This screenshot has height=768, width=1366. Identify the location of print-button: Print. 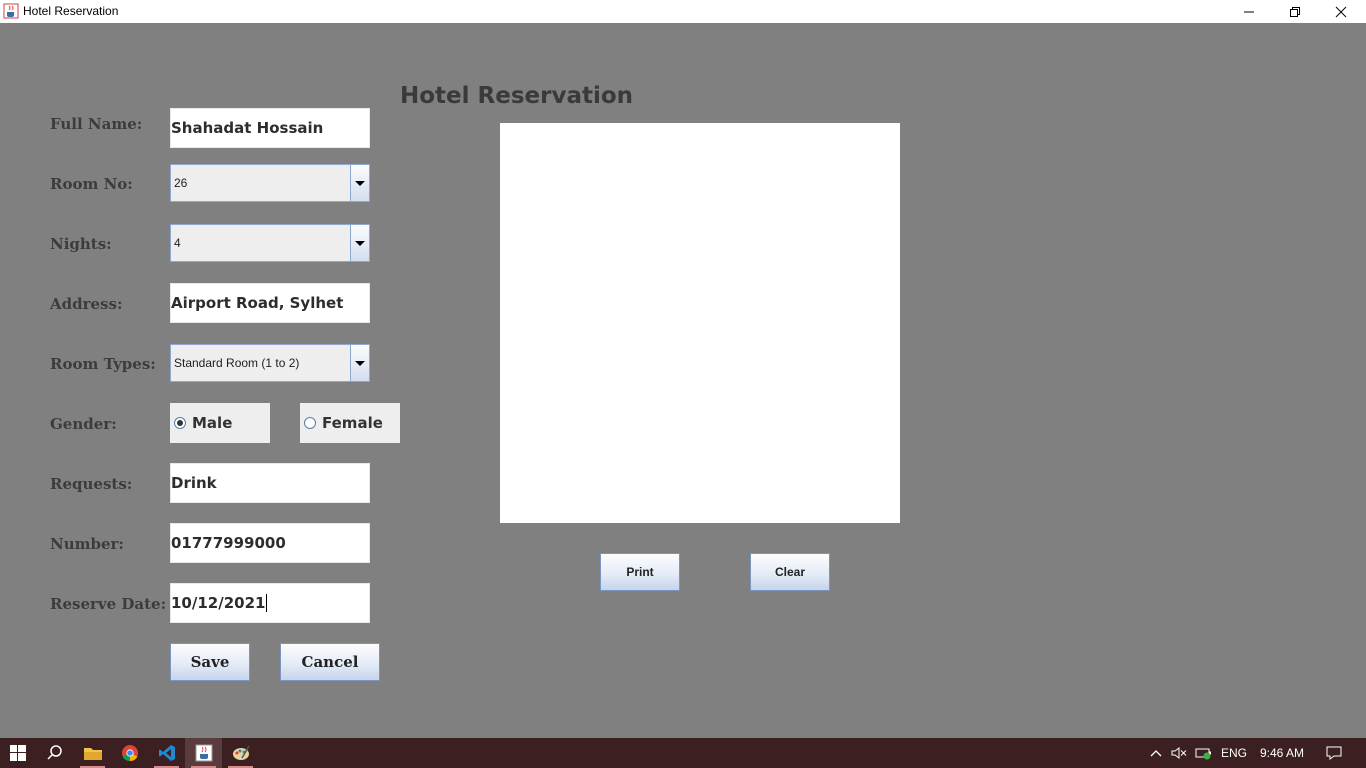
(640, 572).